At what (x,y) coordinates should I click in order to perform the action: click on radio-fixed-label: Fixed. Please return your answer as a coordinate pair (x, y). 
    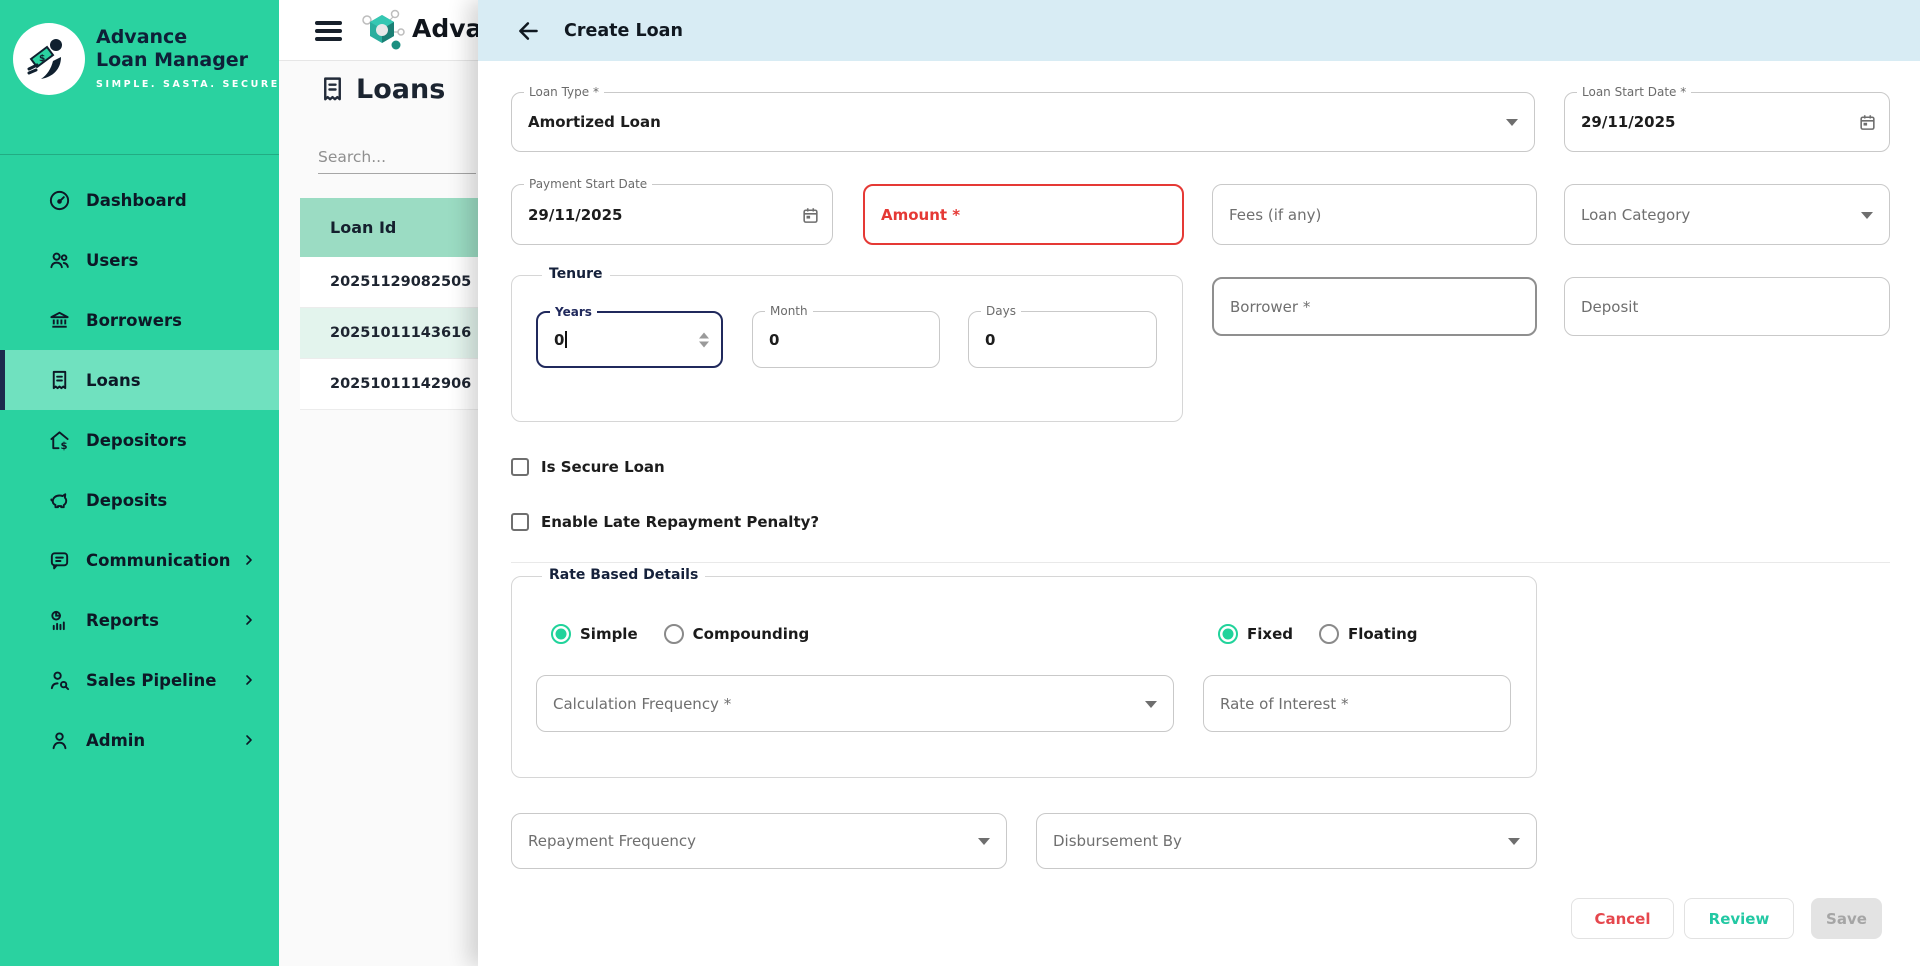
    Looking at the image, I should click on (1270, 634).